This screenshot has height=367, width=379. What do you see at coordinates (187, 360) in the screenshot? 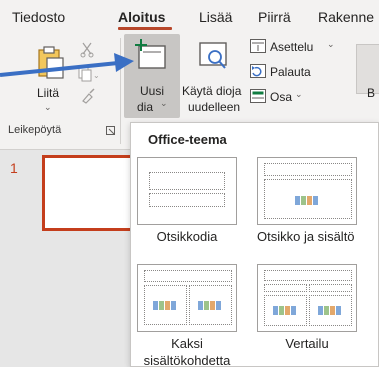
I see `layout-two-content-name-line2: sisältökohdetta` at bounding box center [187, 360].